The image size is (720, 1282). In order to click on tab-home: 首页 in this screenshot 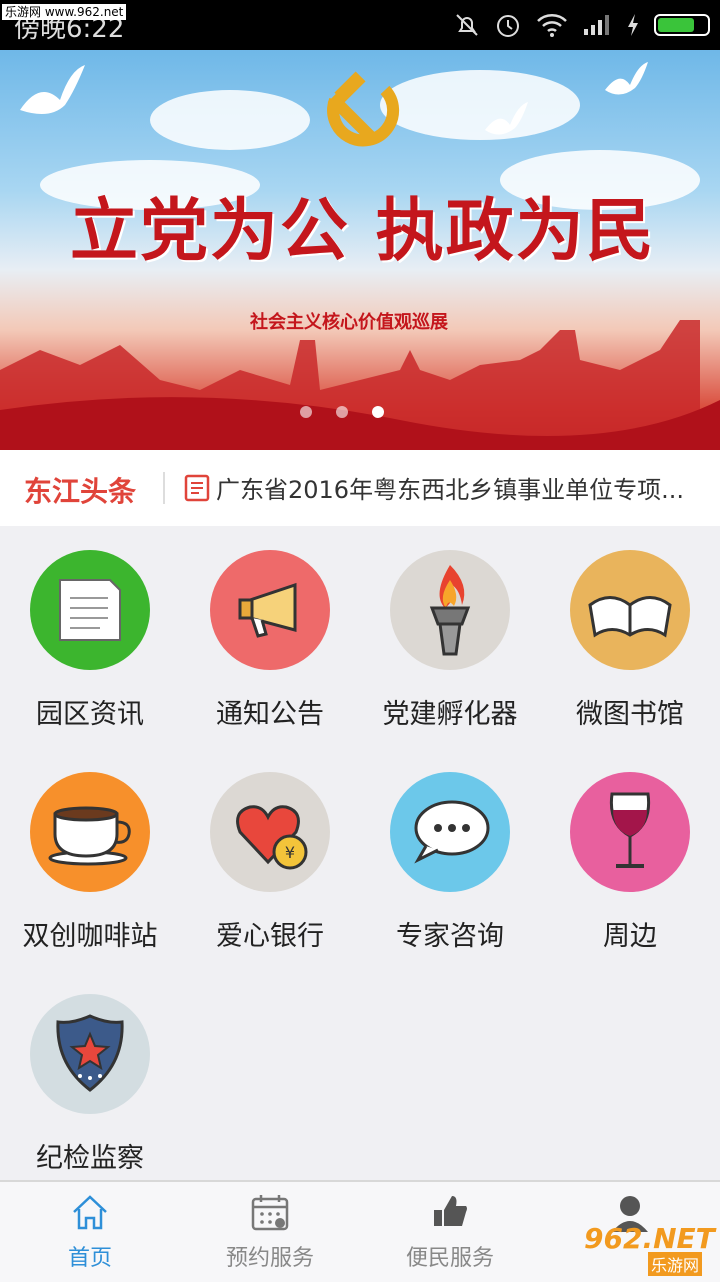, I will do `click(90, 1232)`.